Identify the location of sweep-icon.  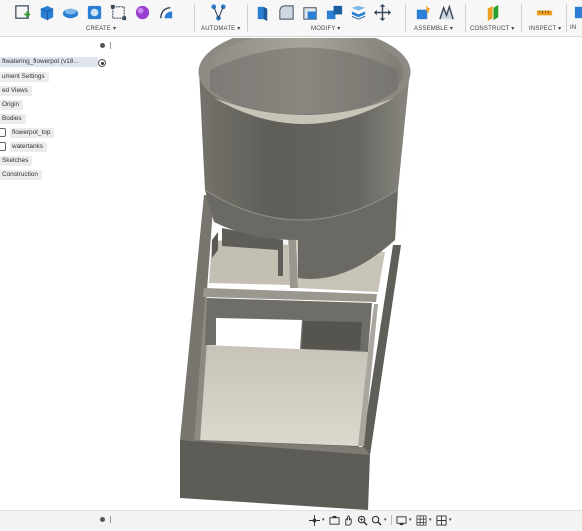
(70, 12).